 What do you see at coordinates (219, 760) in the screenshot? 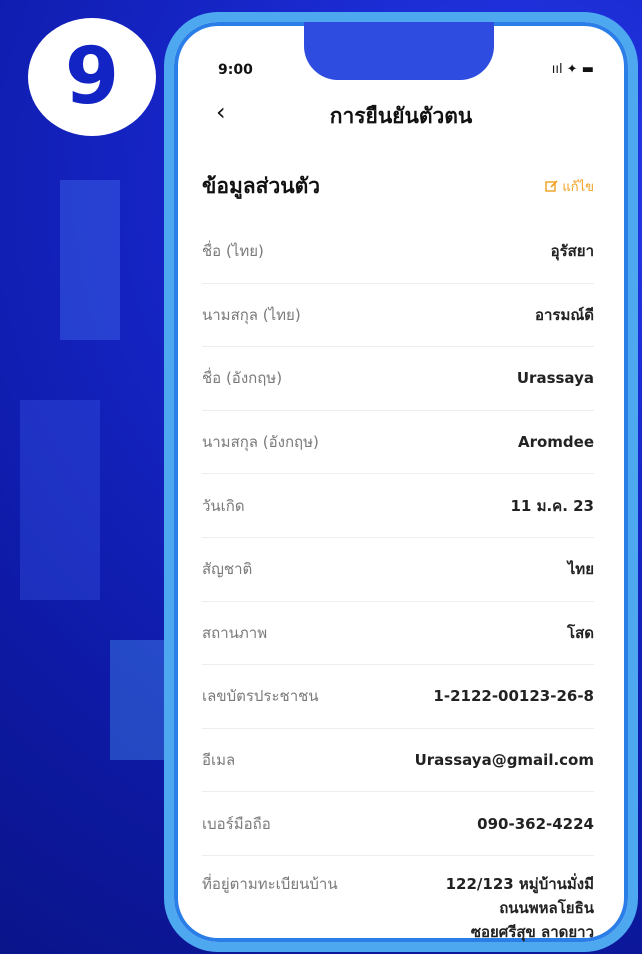
I see `field-label: อีเมล` at bounding box center [219, 760].